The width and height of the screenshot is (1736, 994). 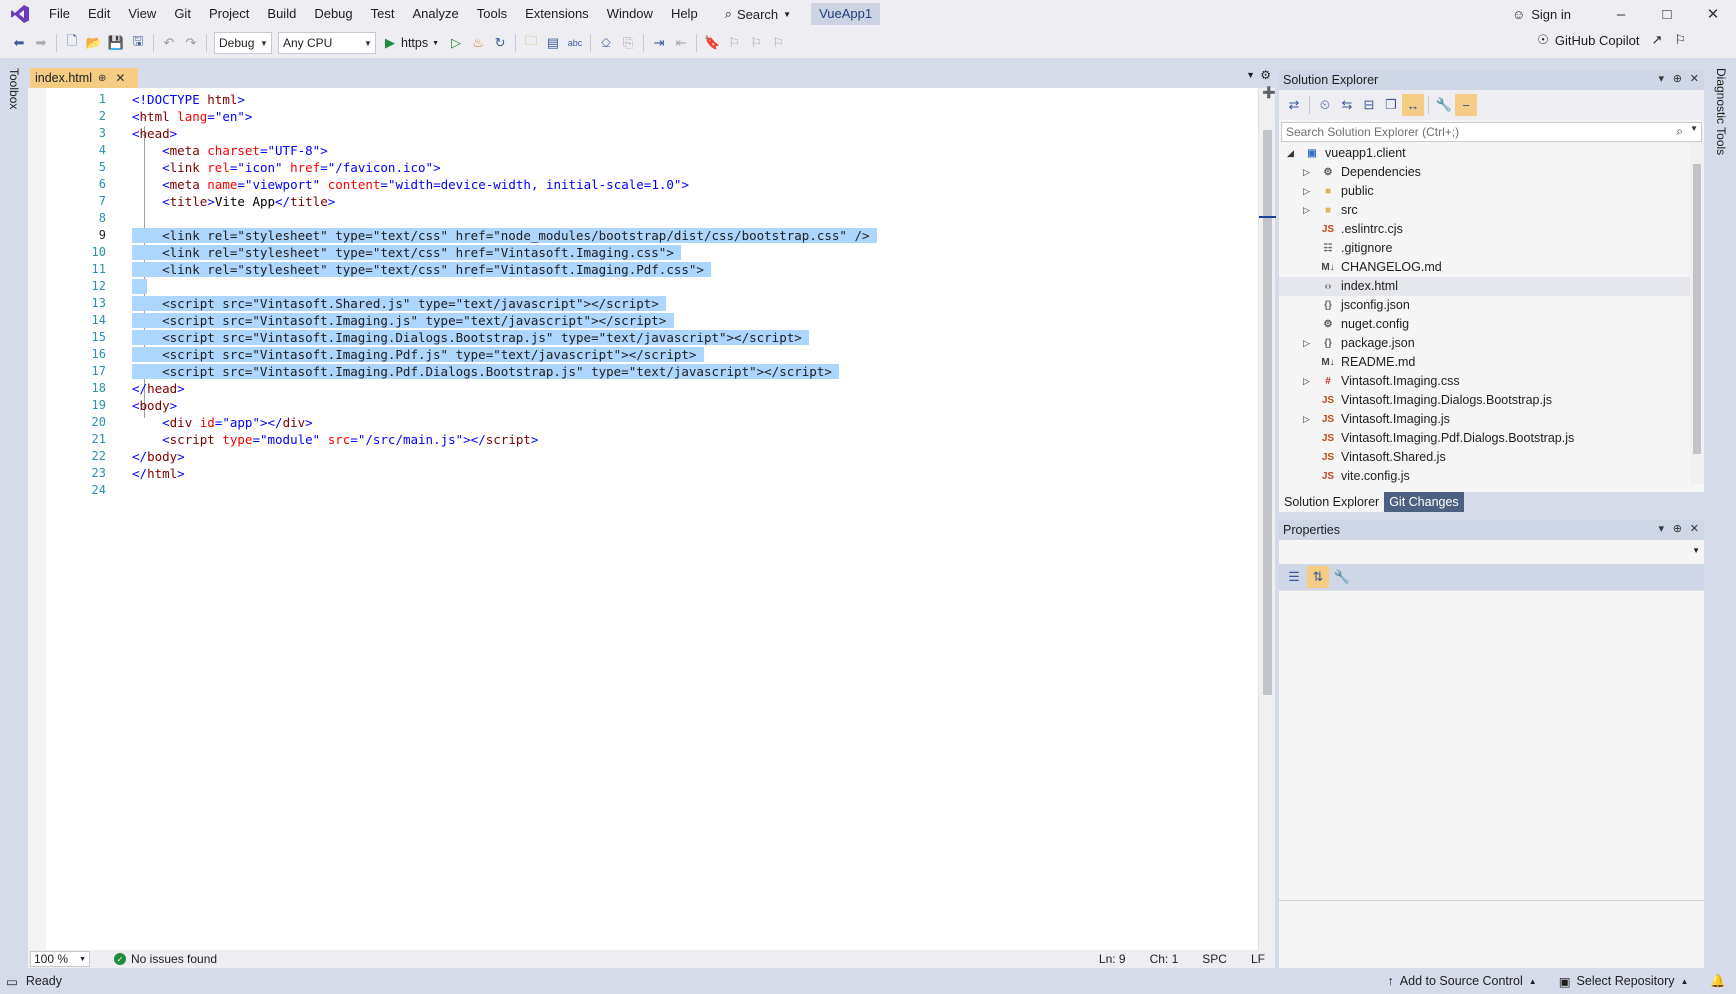 I want to click on menu-git: Git, so click(x=182, y=14).